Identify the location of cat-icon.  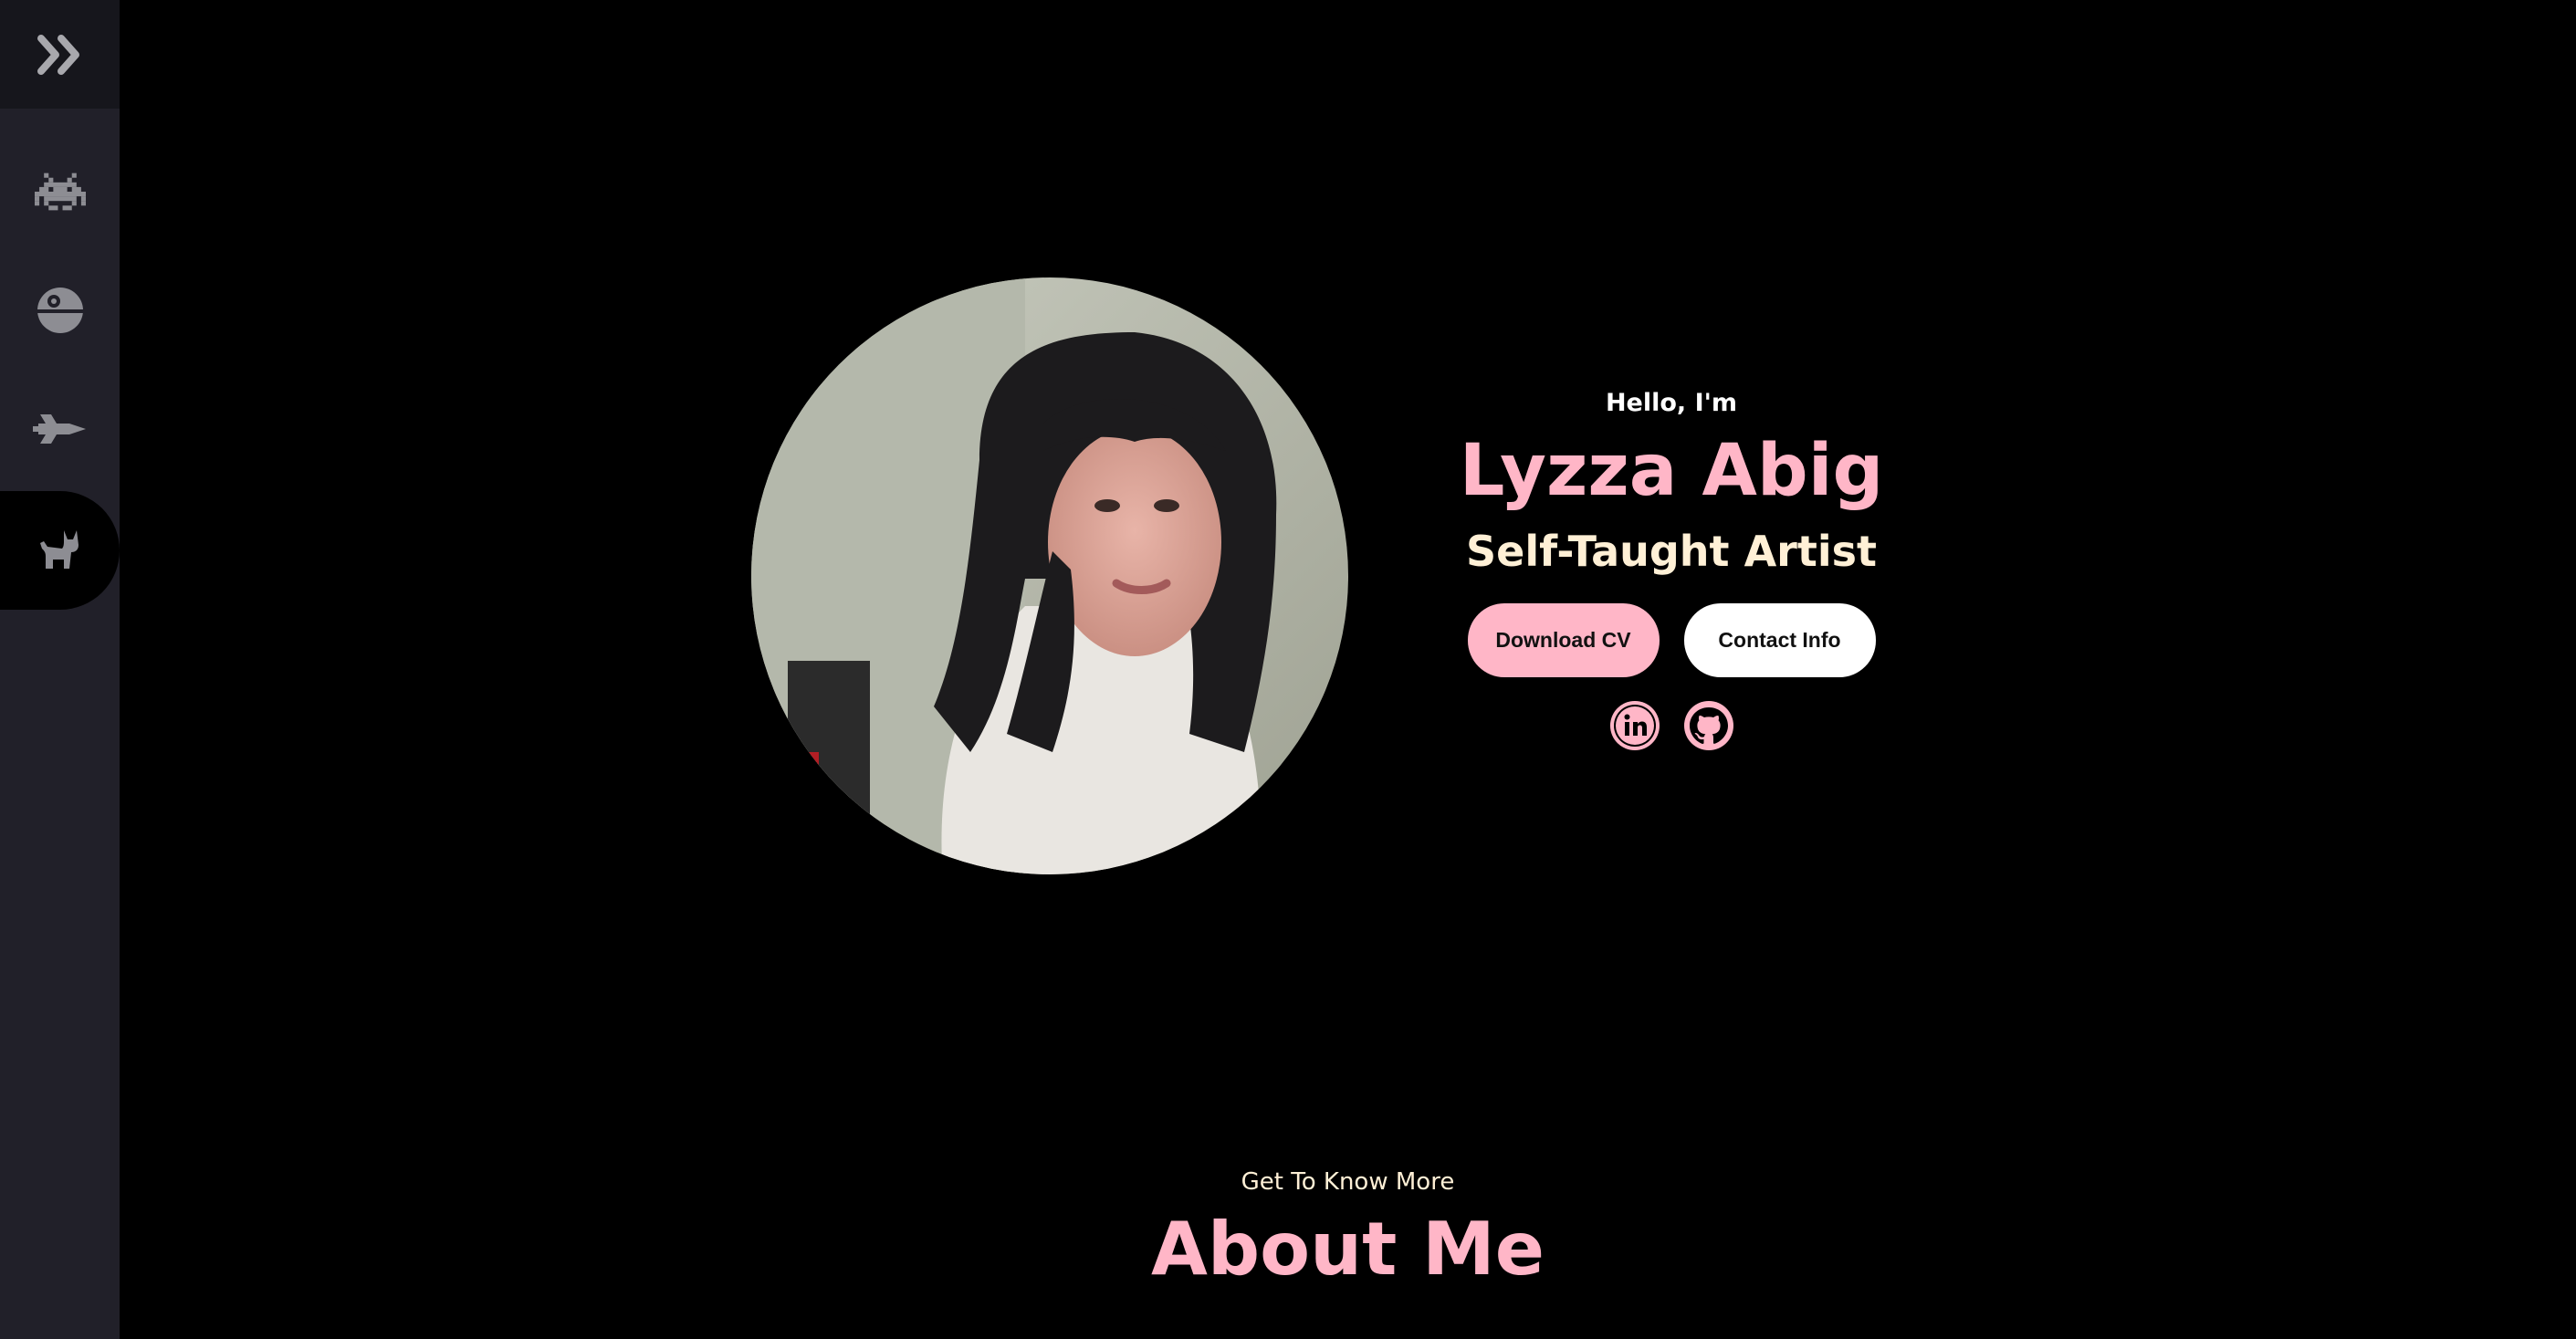
(61, 550).